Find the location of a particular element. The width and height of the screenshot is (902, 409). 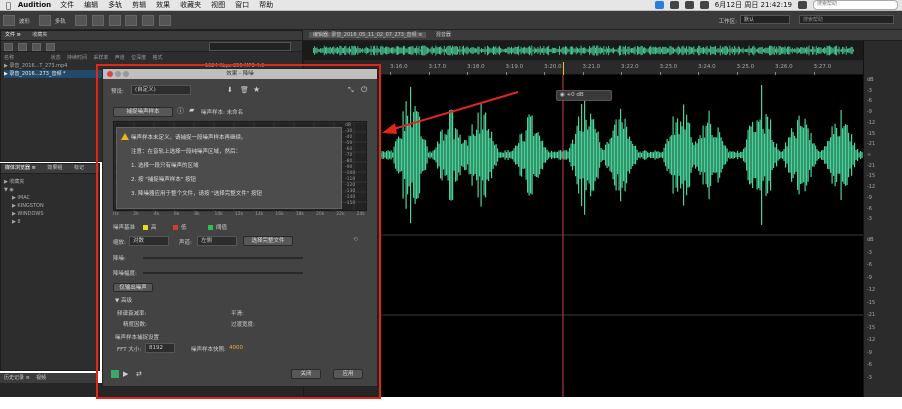

app-toolbar: 波形 多轨 工作区: 默认 搜索帮助 is located at coordinates (451, 20).